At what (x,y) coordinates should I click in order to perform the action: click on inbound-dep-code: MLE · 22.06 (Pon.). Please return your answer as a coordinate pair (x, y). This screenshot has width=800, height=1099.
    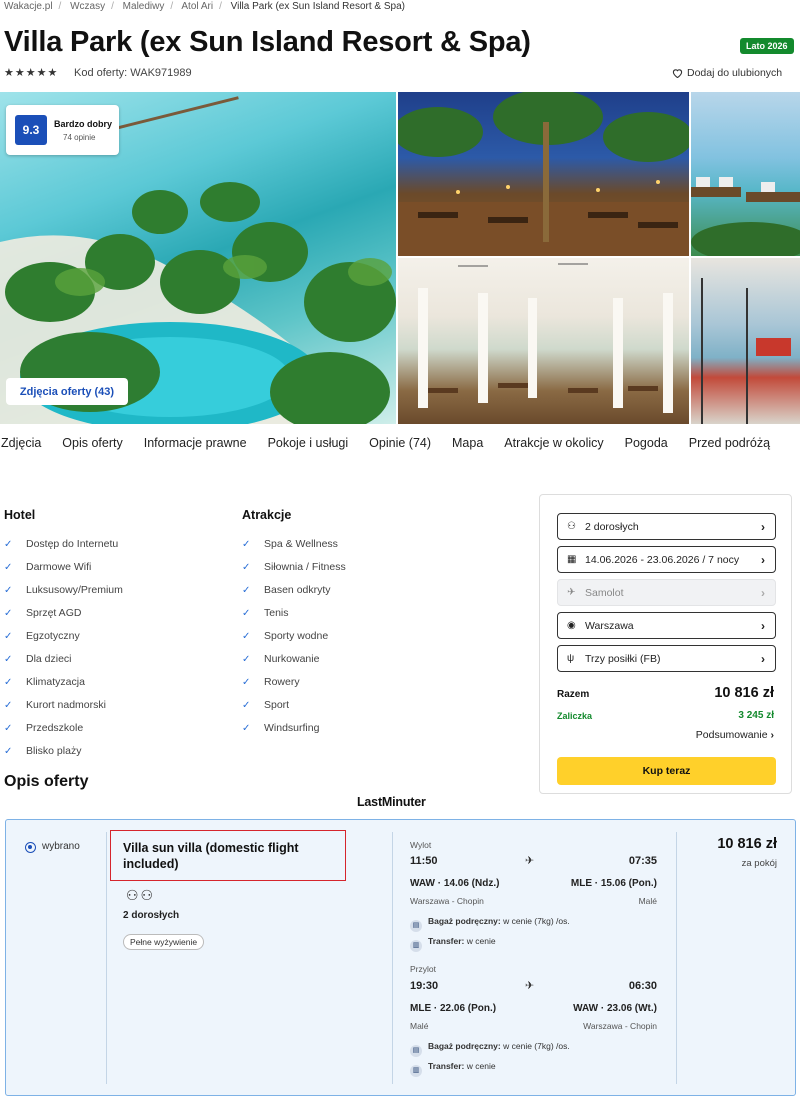
    Looking at the image, I should click on (453, 1008).